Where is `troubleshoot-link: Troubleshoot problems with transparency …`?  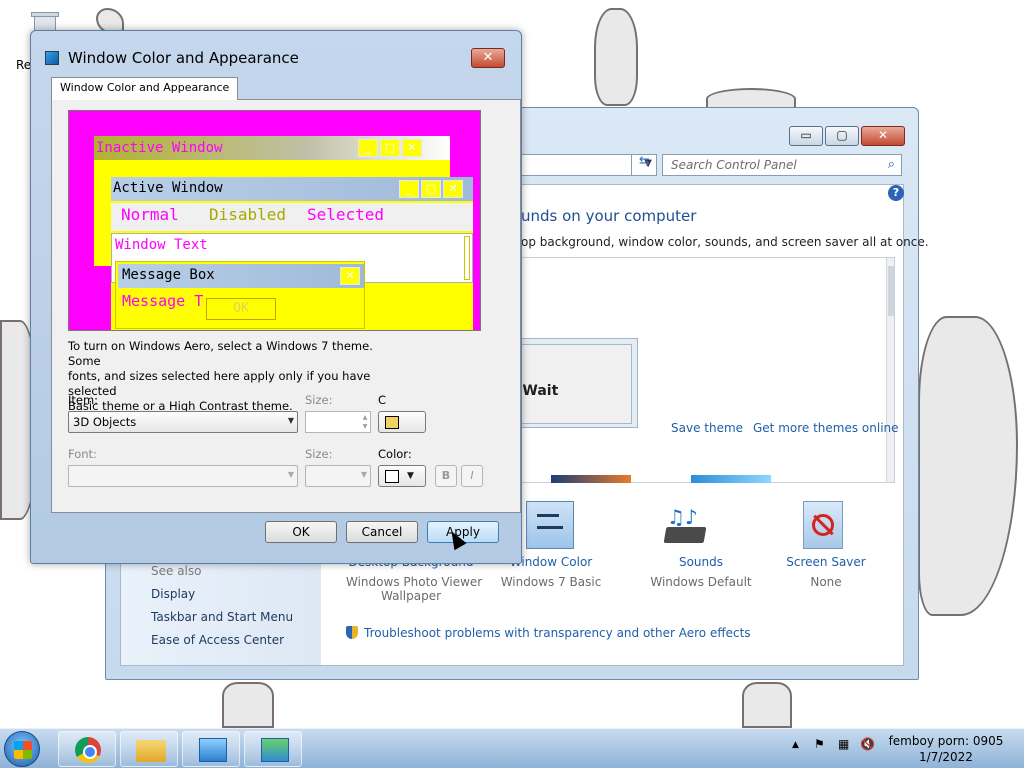
troubleshoot-link: Troubleshoot problems with transparency … is located at coordinates (548, 633).